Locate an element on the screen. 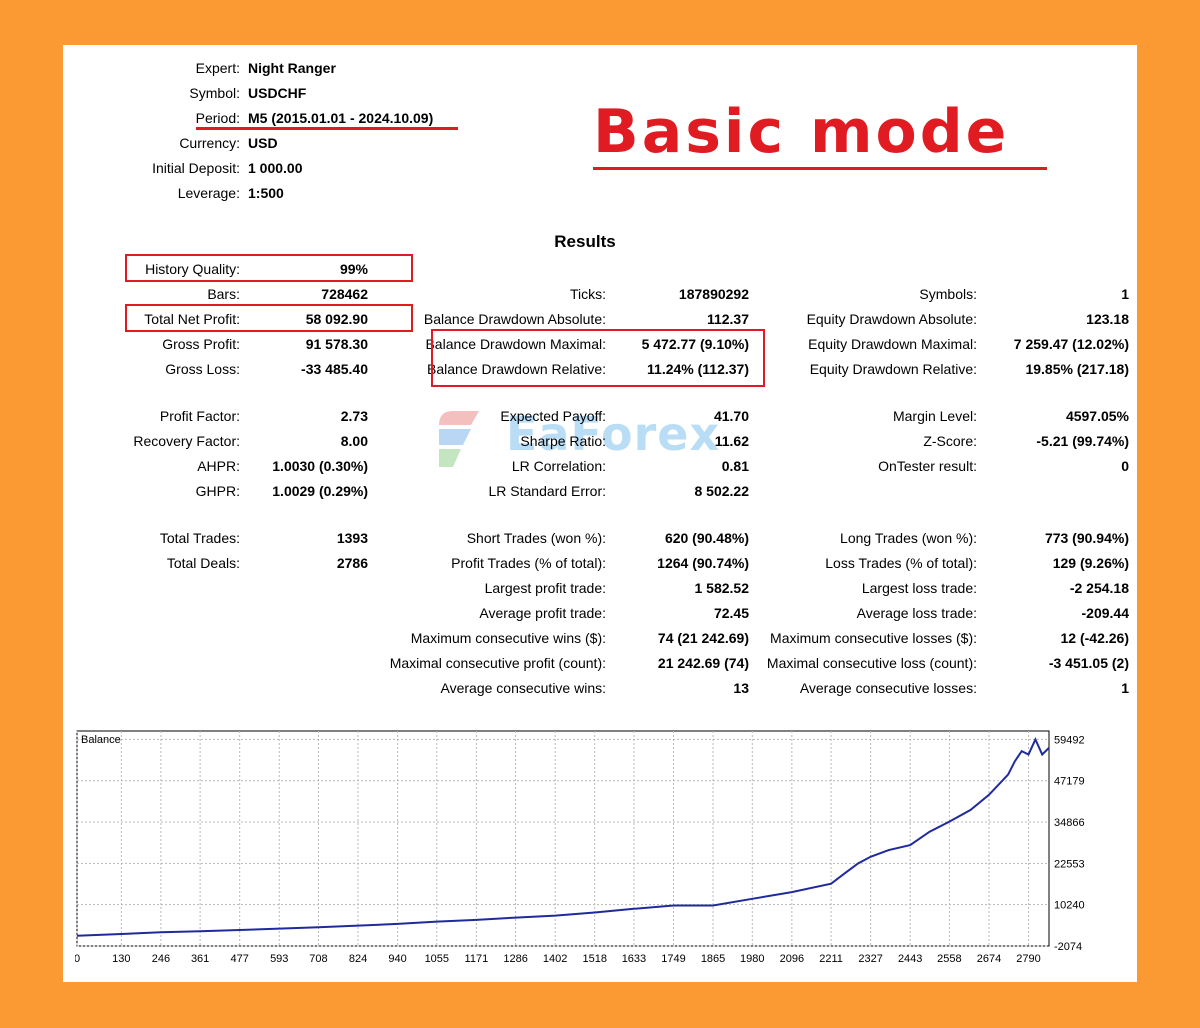 Image resolution: width=1200 pixels, height=1028 pixels. stat-value: 1.0029 (0.29%) is located at coordinates (320, 491).